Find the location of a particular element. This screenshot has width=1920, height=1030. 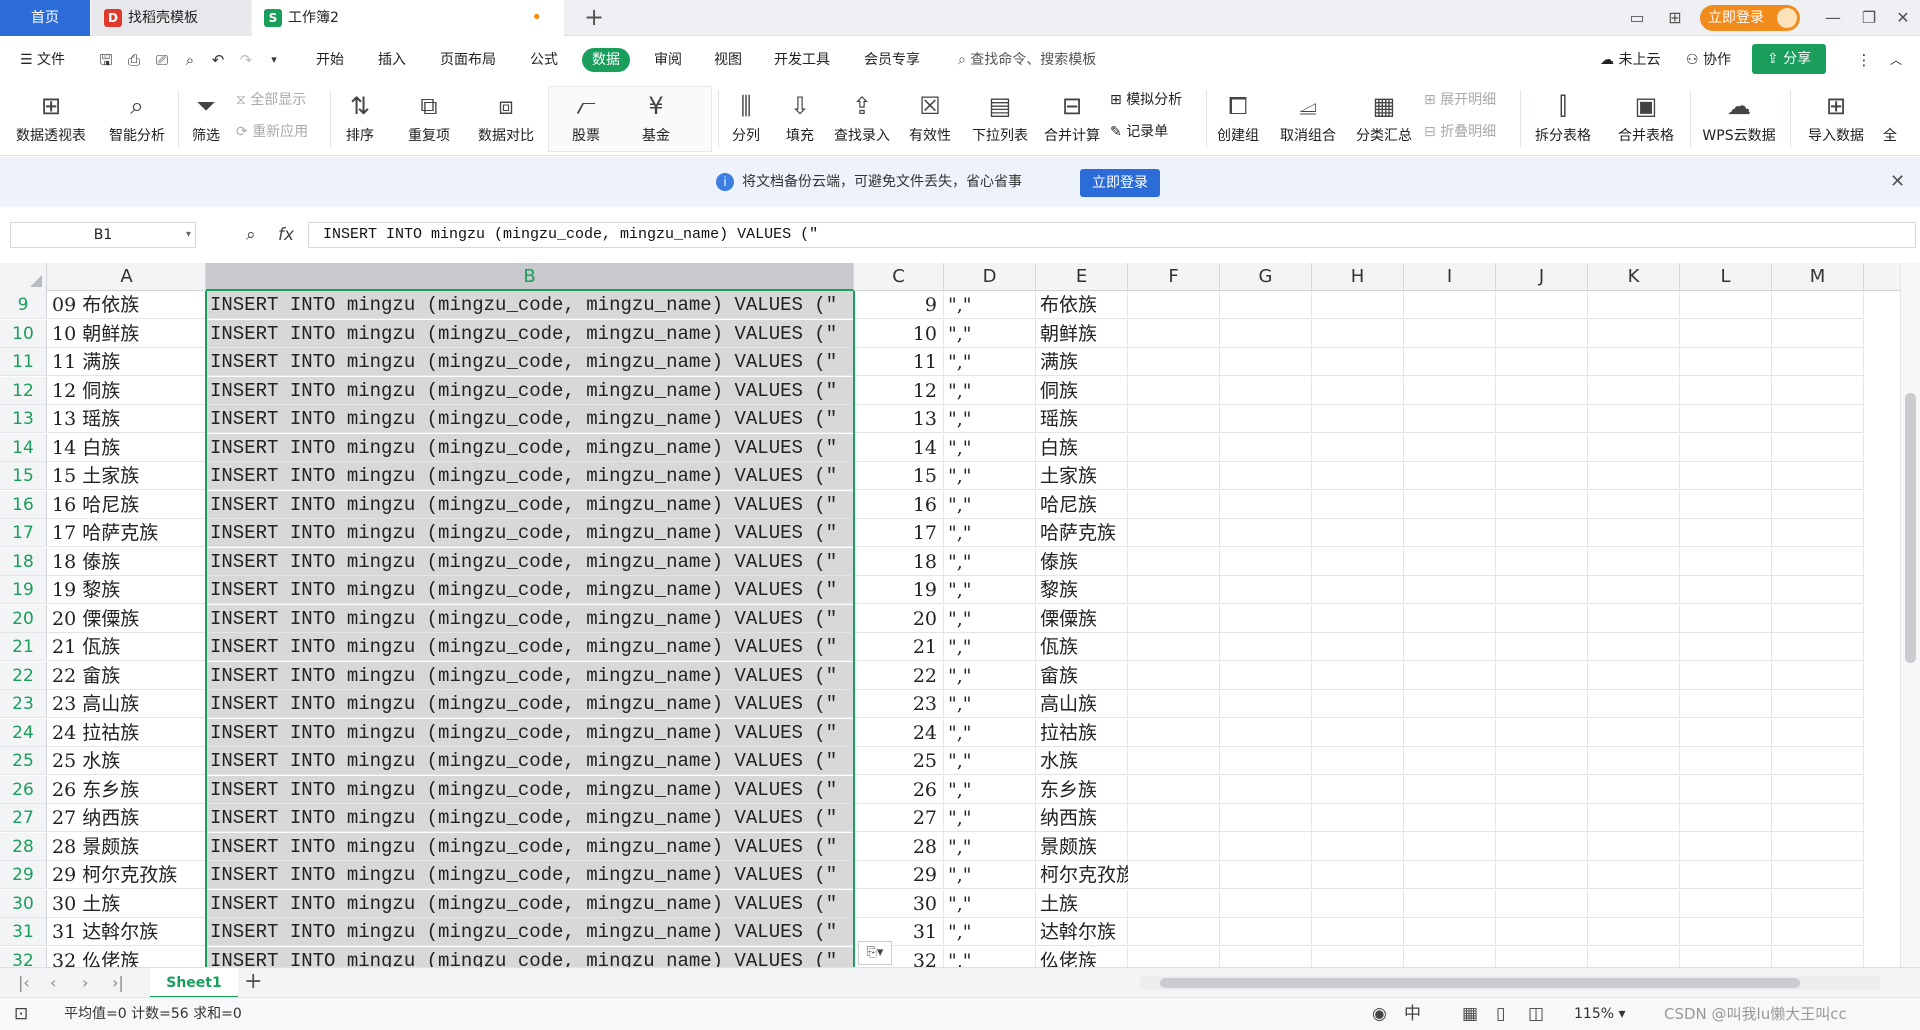

close-icon: ✕ is located at coordinates (1897, 182).